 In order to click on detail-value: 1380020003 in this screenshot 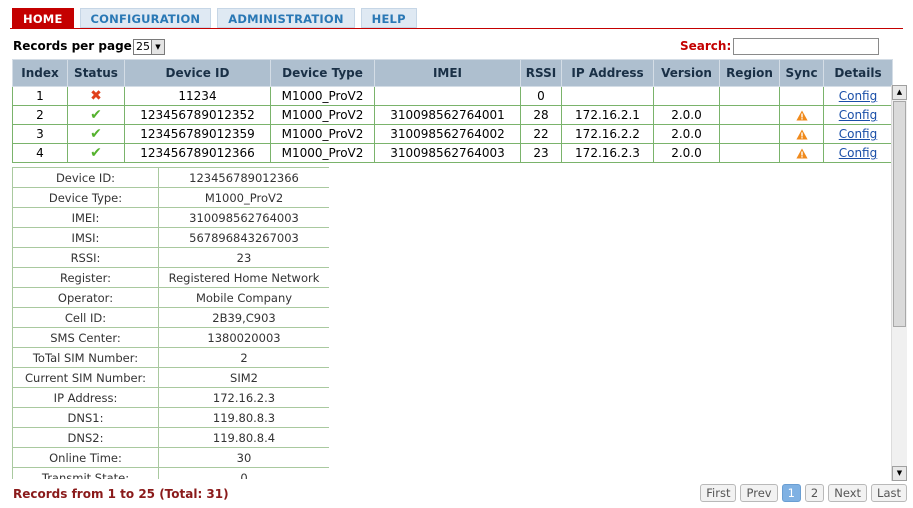, I will do `click(243, 337)`.